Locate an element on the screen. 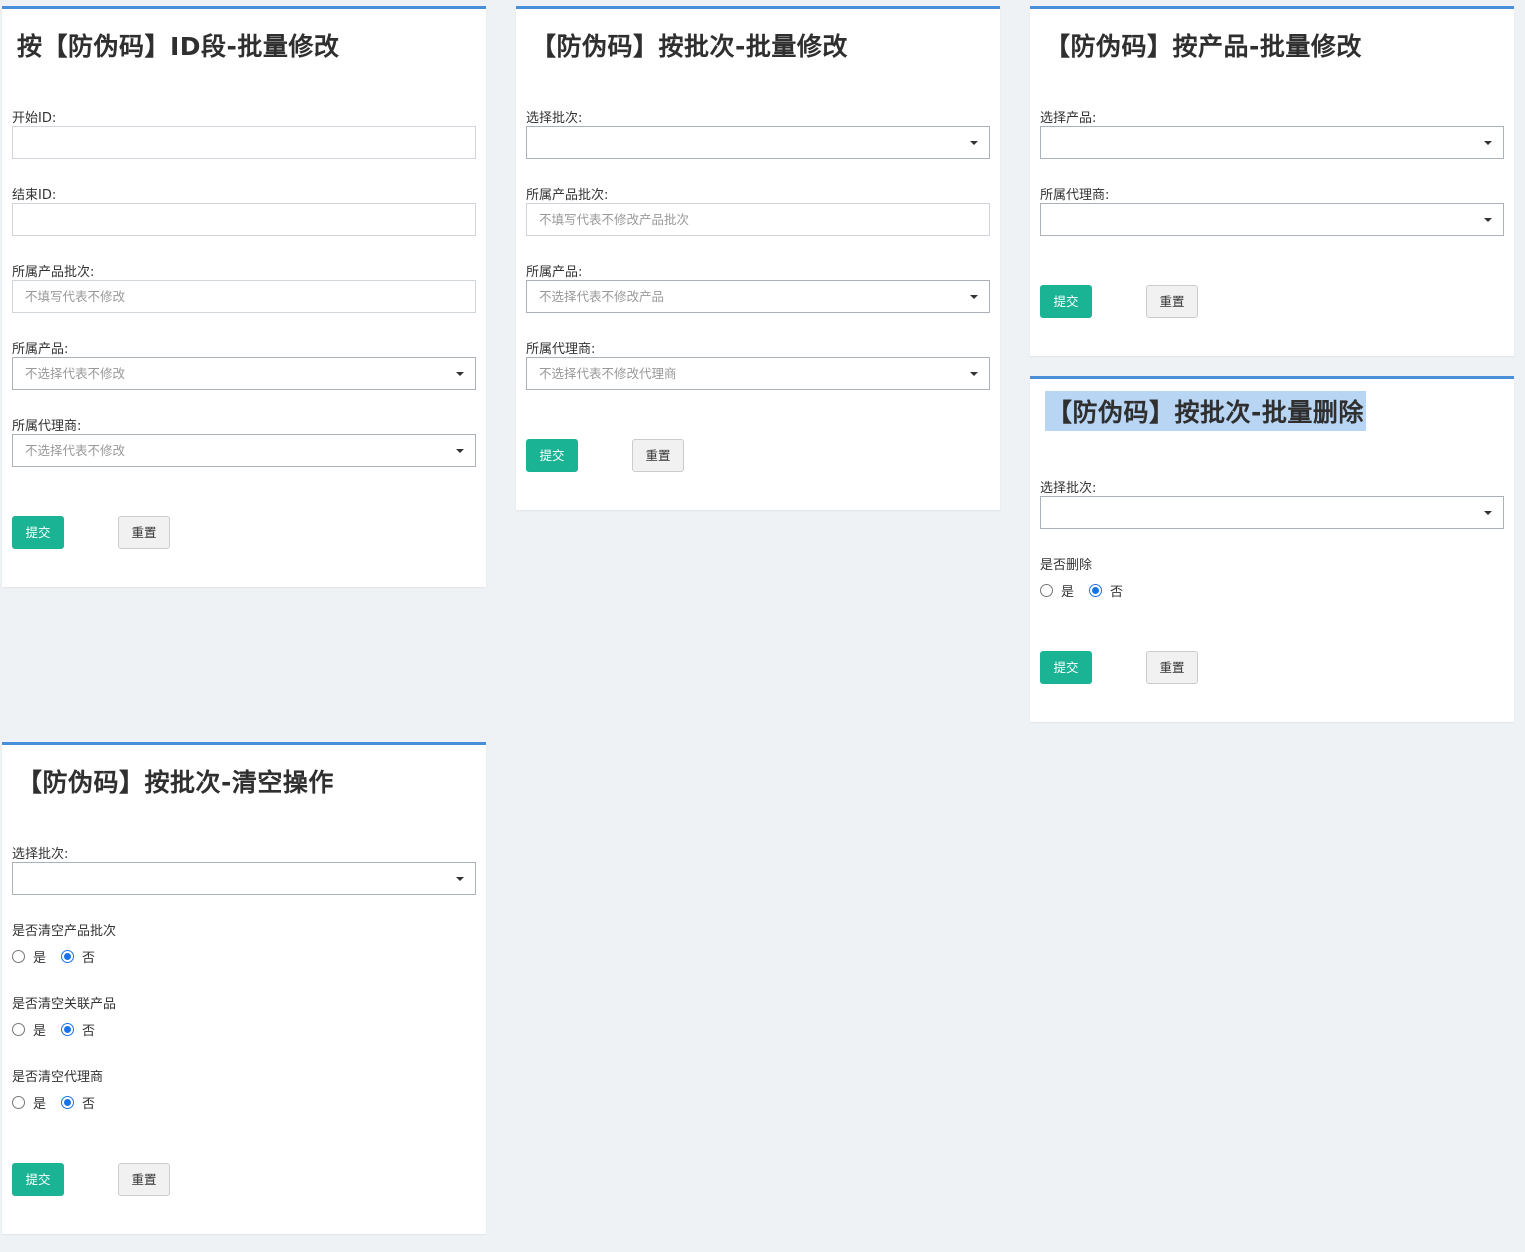 Image resolution: width=1525 pixels, height=1252 pixels. panel-by-batch-delete: 【防伪码】按批次-批量删除 选择批次: 是否删除 是 否 提交 重置 is located at coordinates (1272, 549).